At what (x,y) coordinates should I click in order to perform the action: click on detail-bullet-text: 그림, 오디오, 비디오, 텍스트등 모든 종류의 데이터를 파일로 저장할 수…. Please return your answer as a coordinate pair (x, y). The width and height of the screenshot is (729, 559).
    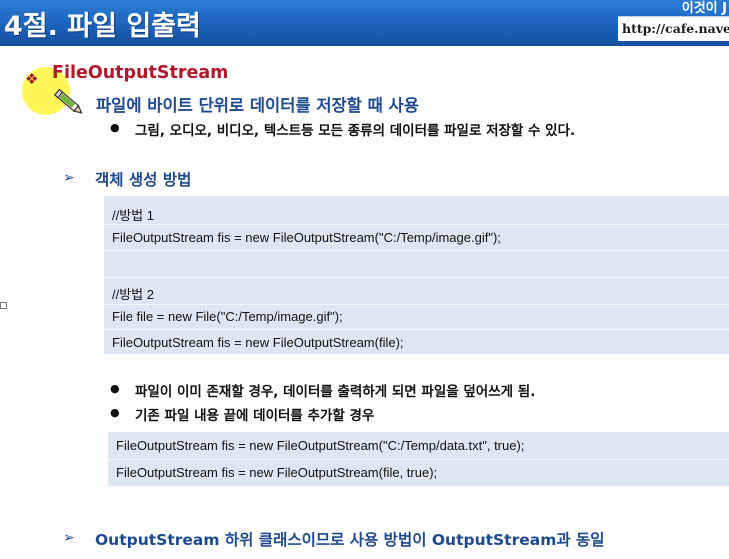
    Looking at the image, I should click on (355, 131).